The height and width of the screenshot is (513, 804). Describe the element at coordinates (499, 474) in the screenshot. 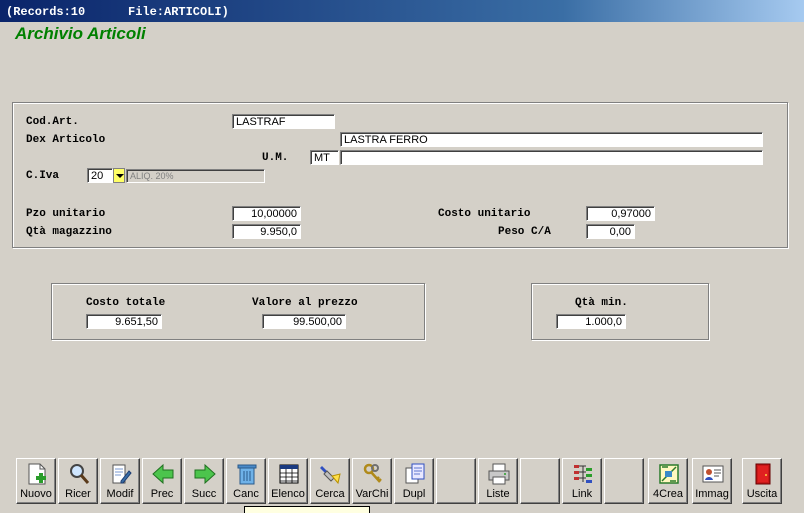

I see `printer-icon` at that location.